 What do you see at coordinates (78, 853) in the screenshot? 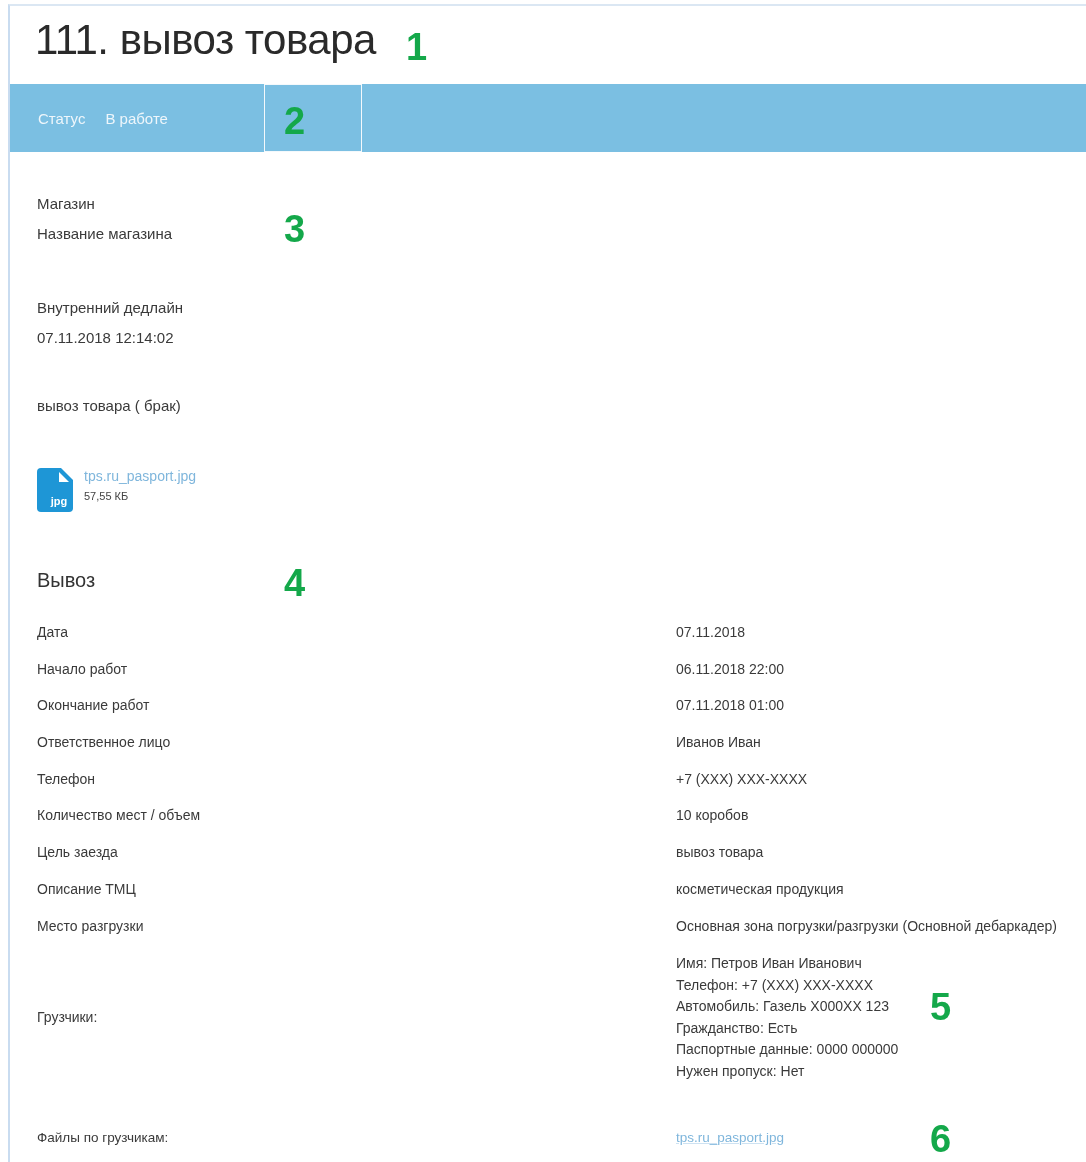
I see `row-label: Цель заезда` at bounding box center [78, 853].